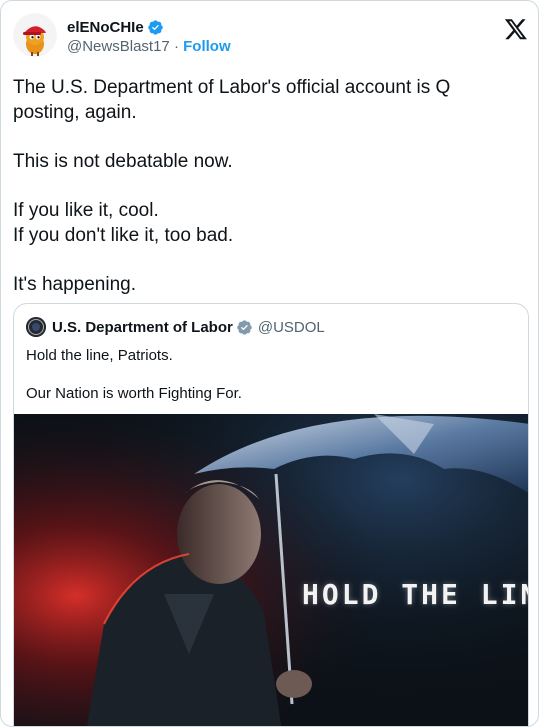 The height and width of the screenshot is (727, 541). What do you see at coordinates (142, 327) in the screenshot?
I see `quoted-author-display-name: U.S. Department of Labor` at bounding box center [142, 327].